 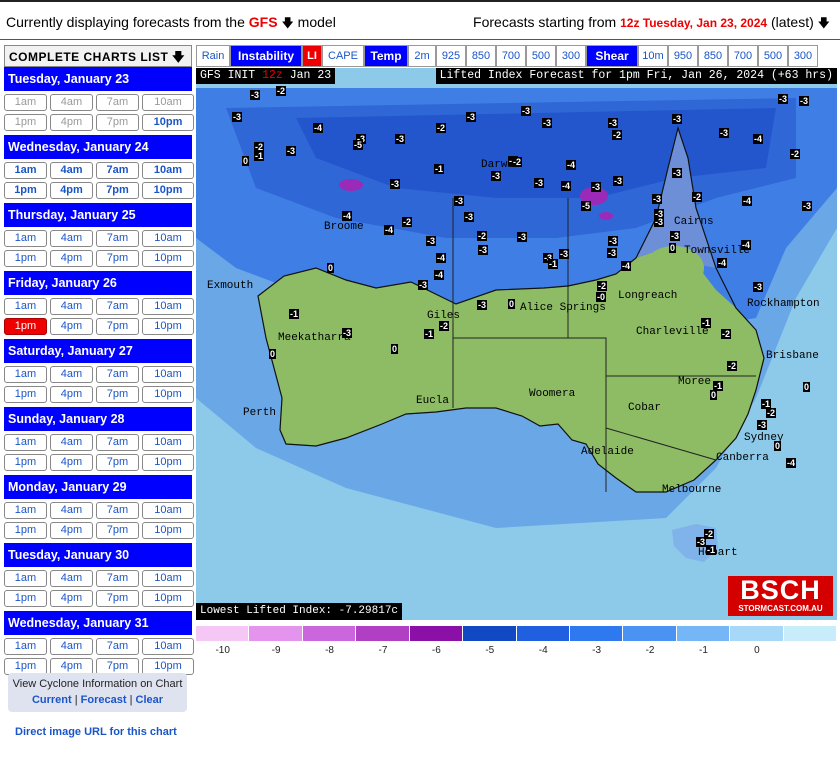 I want to click on run-selector: 12z Tuesday, Jan 23, 2024, so click(x=693, y=23).